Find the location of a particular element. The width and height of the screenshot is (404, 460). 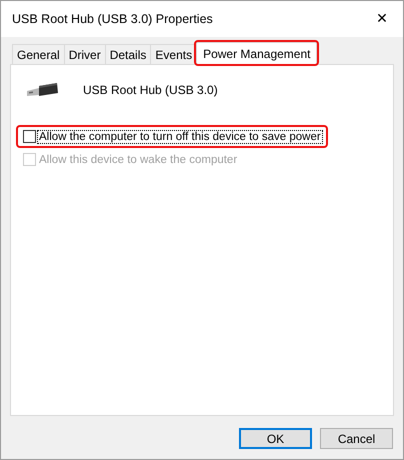

tab: Power Management is located at coordinates (257, 53).